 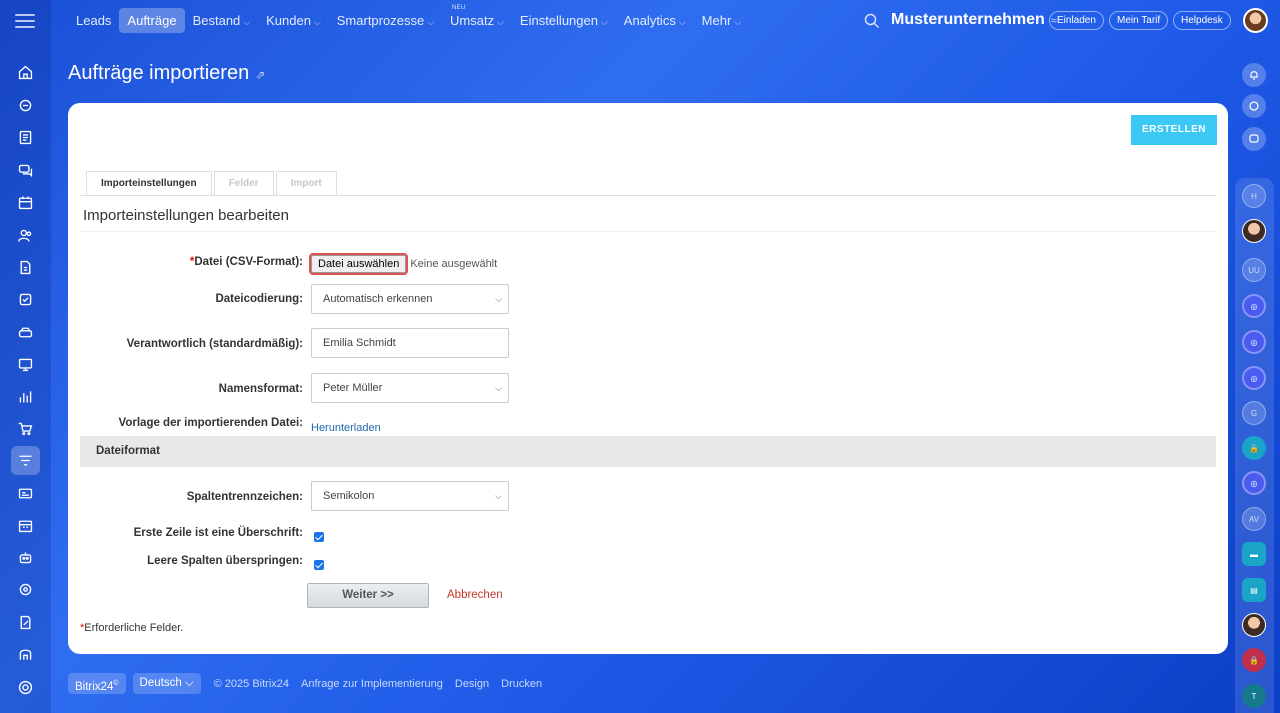 I want to click on tabs-divider, so click(x=648, y=195).